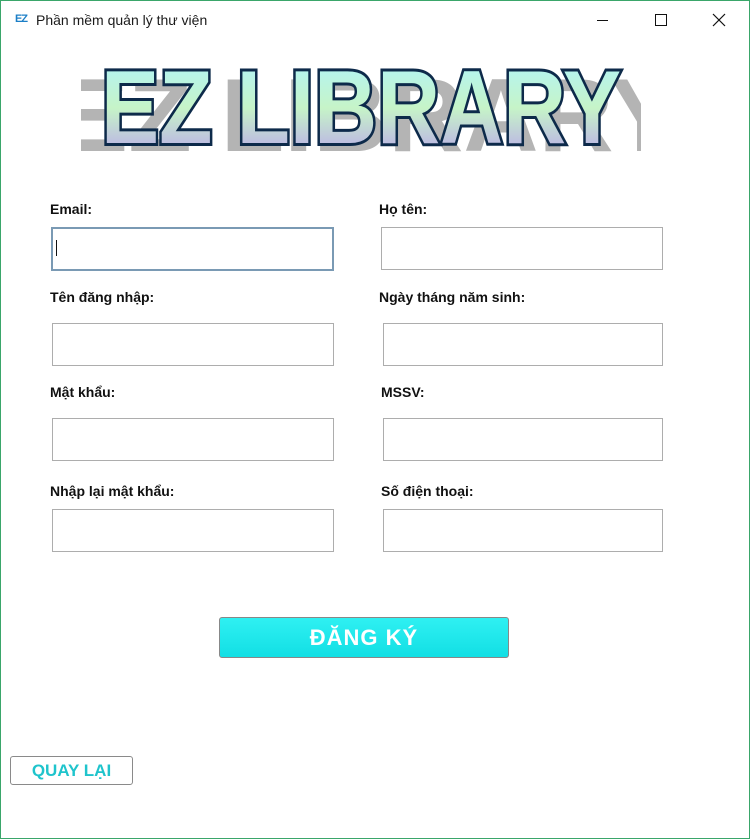  I want to click on minimize-button, so click(602, 20).